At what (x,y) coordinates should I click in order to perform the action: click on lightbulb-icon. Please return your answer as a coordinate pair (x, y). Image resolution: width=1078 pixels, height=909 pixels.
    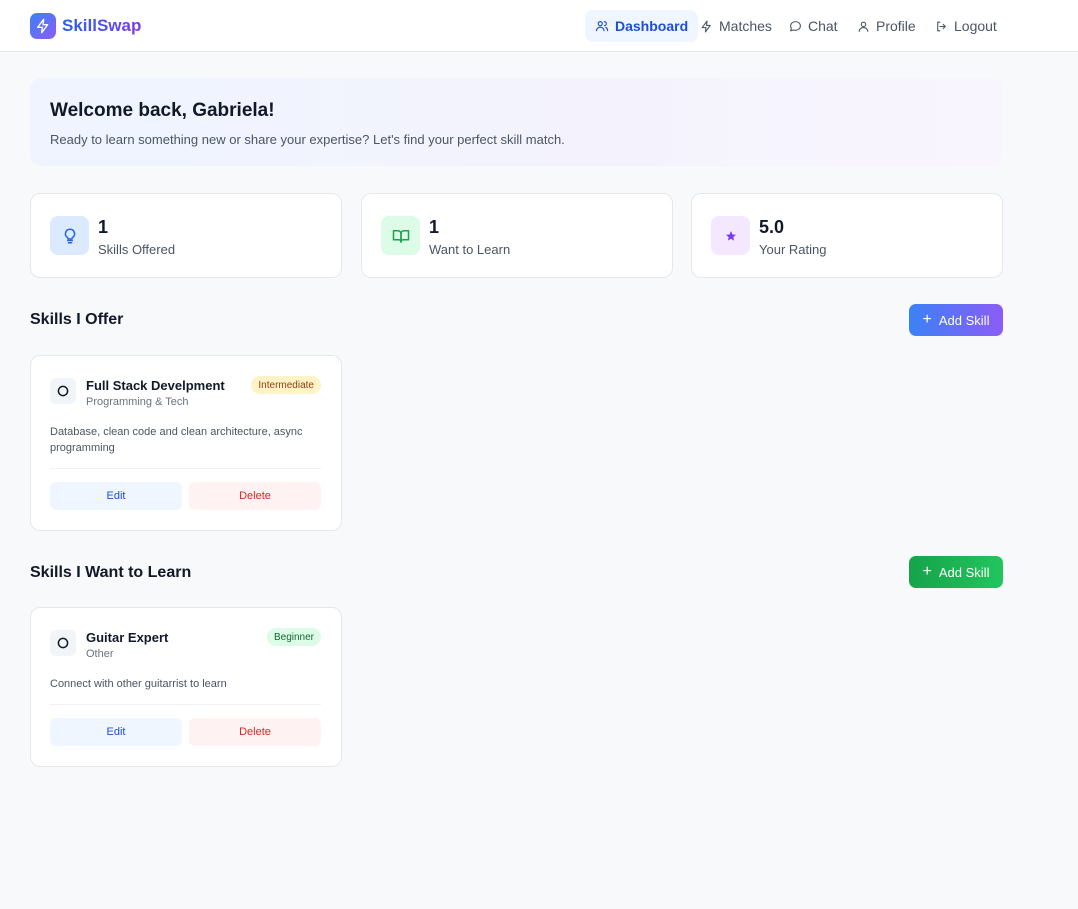
    Looking at the image, I should click on (69, 235).